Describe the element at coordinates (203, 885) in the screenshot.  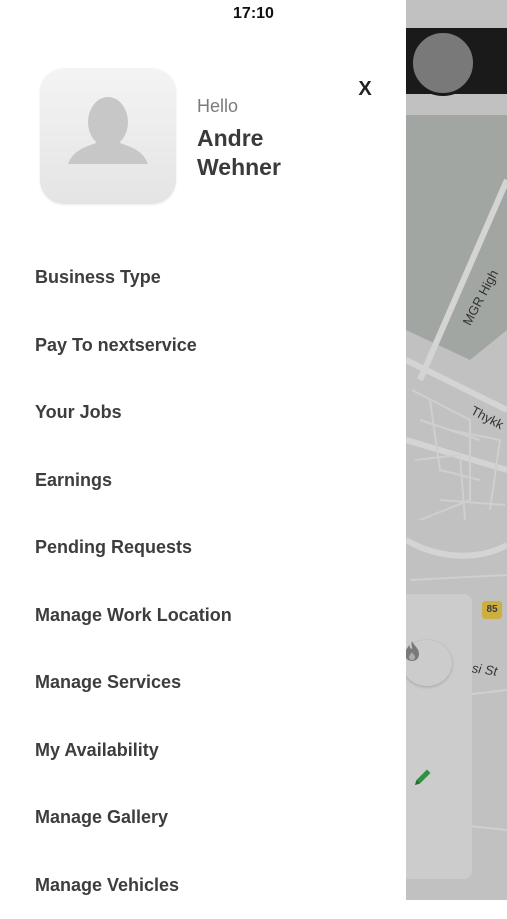
I see `menu-item-manage-vehicles: Manage Vehicles` at that location.